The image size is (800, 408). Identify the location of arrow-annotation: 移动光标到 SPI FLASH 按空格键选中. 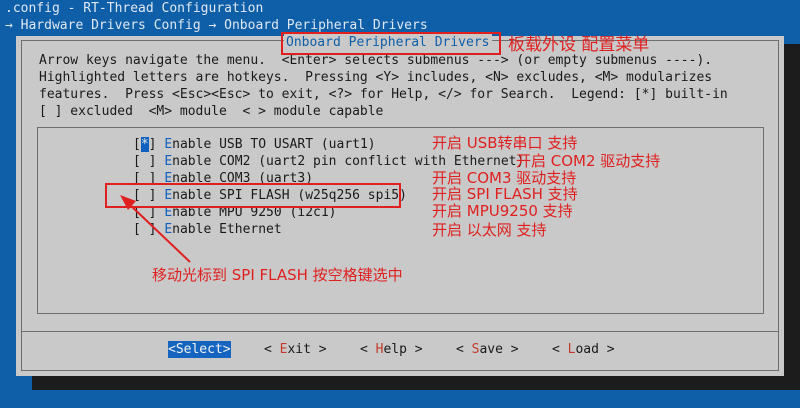
(277, 275).